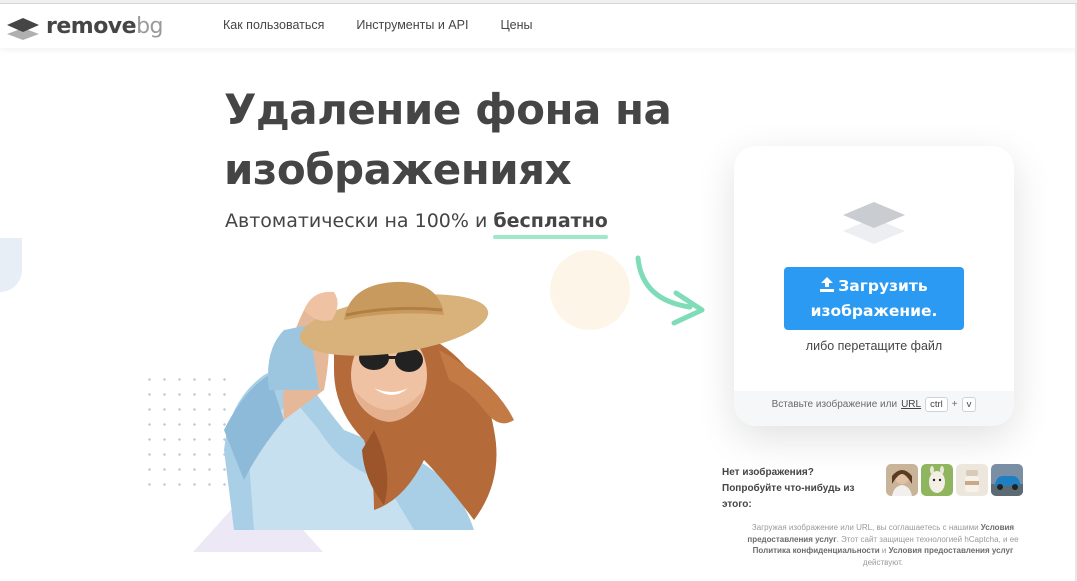  Describe the element at coordinates (902, 480) in the screenshot. I see `sample-woman` at that location.